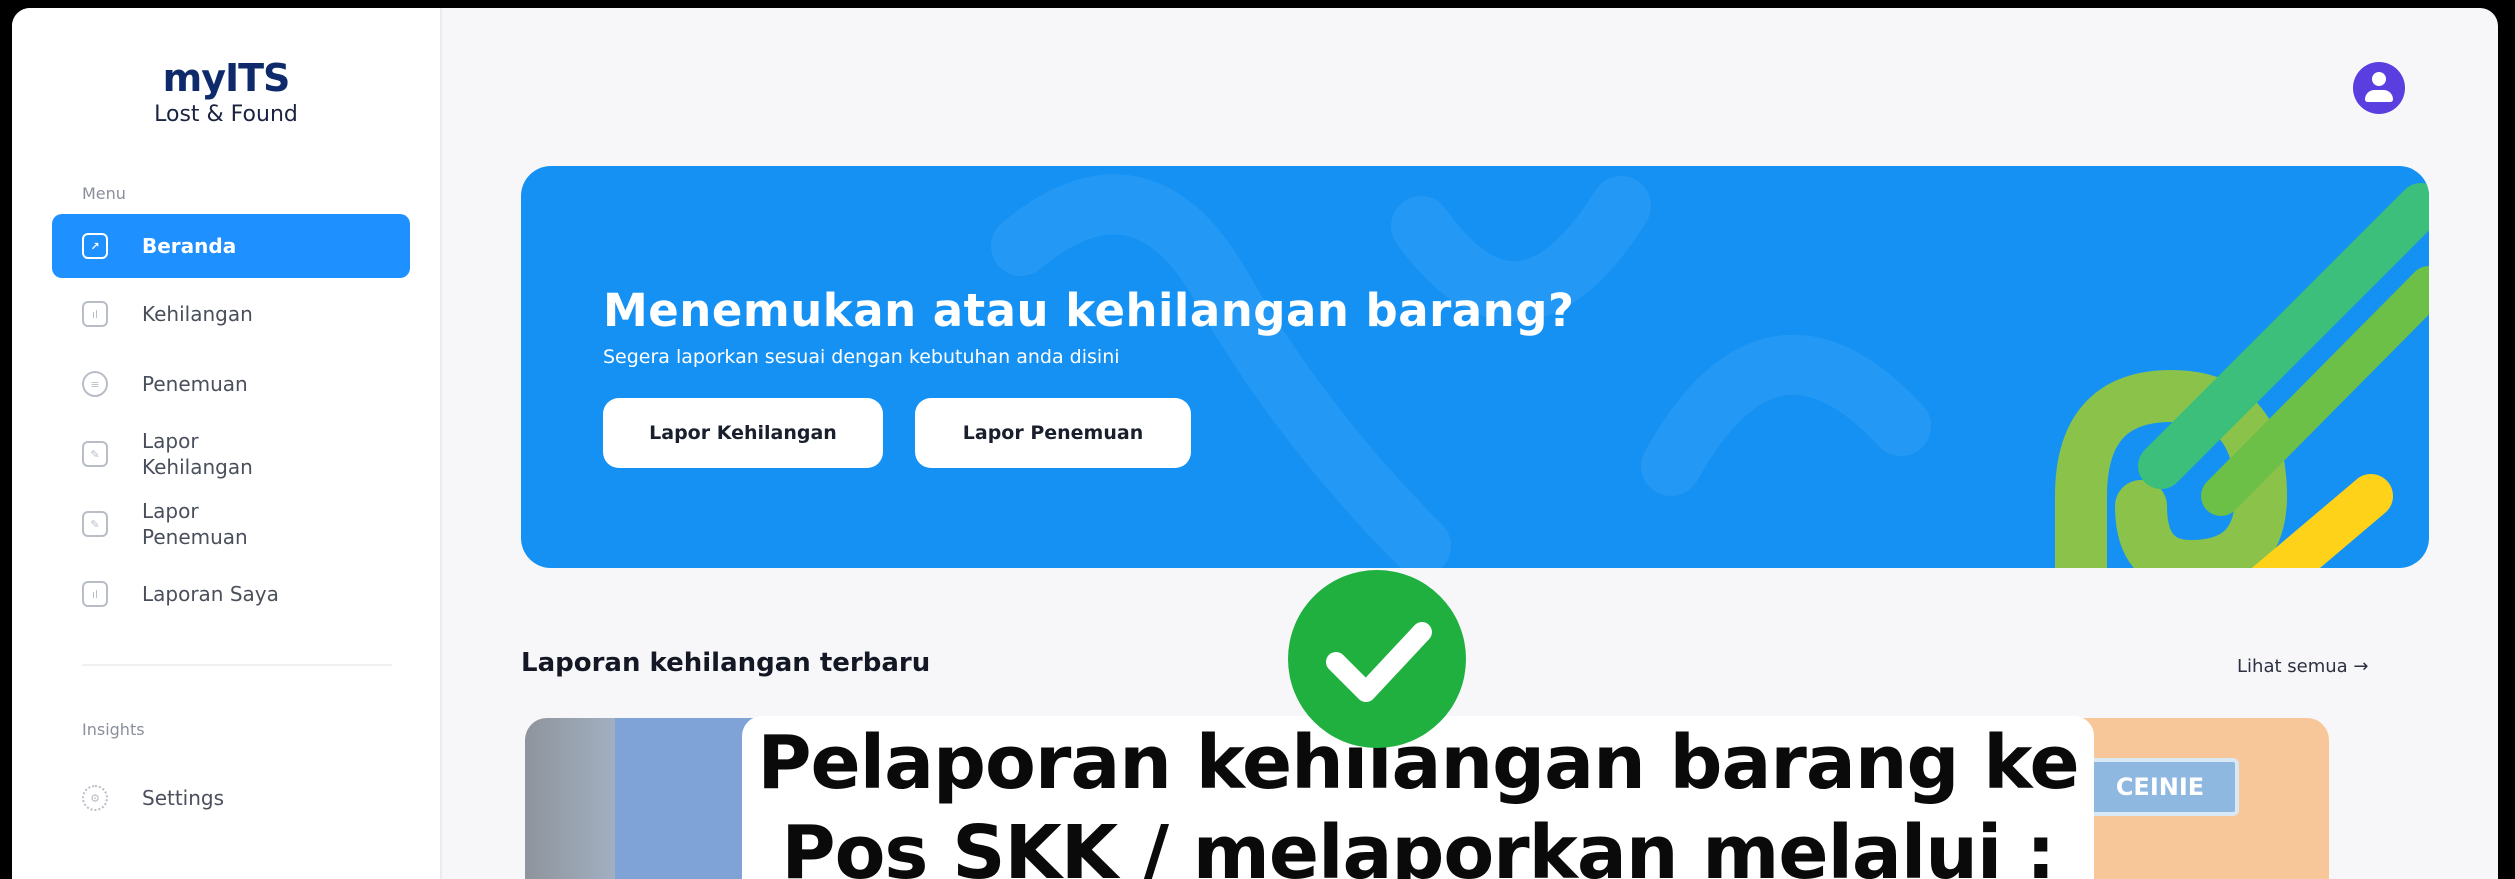 The height and width of the screenshot is (879, 2515). I want to click on sidebar-item-label: Settings, so click(183, 798).